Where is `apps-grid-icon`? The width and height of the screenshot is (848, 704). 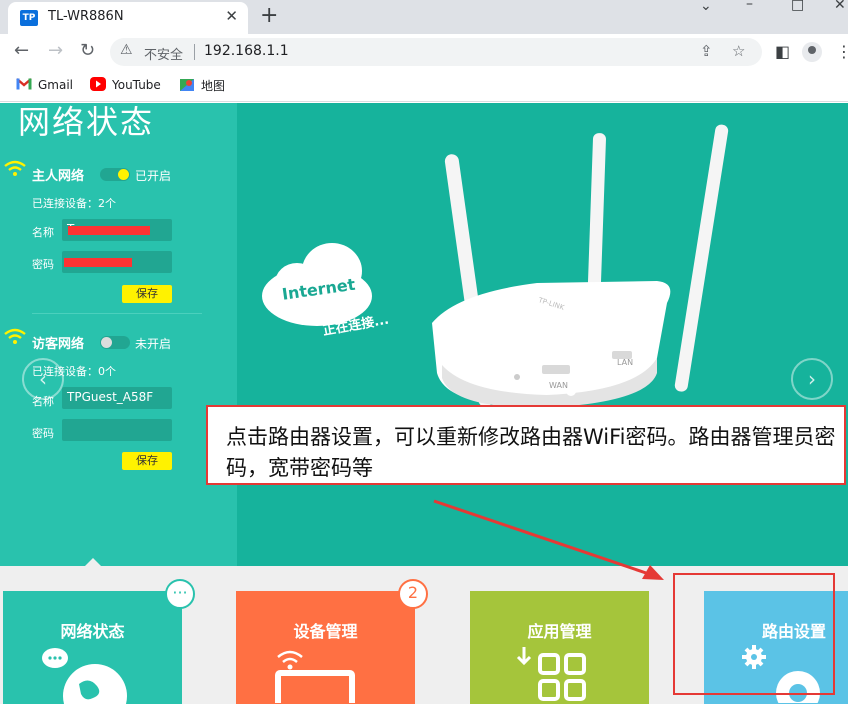
apps-grid-icon is located at coordinates (551, 674).